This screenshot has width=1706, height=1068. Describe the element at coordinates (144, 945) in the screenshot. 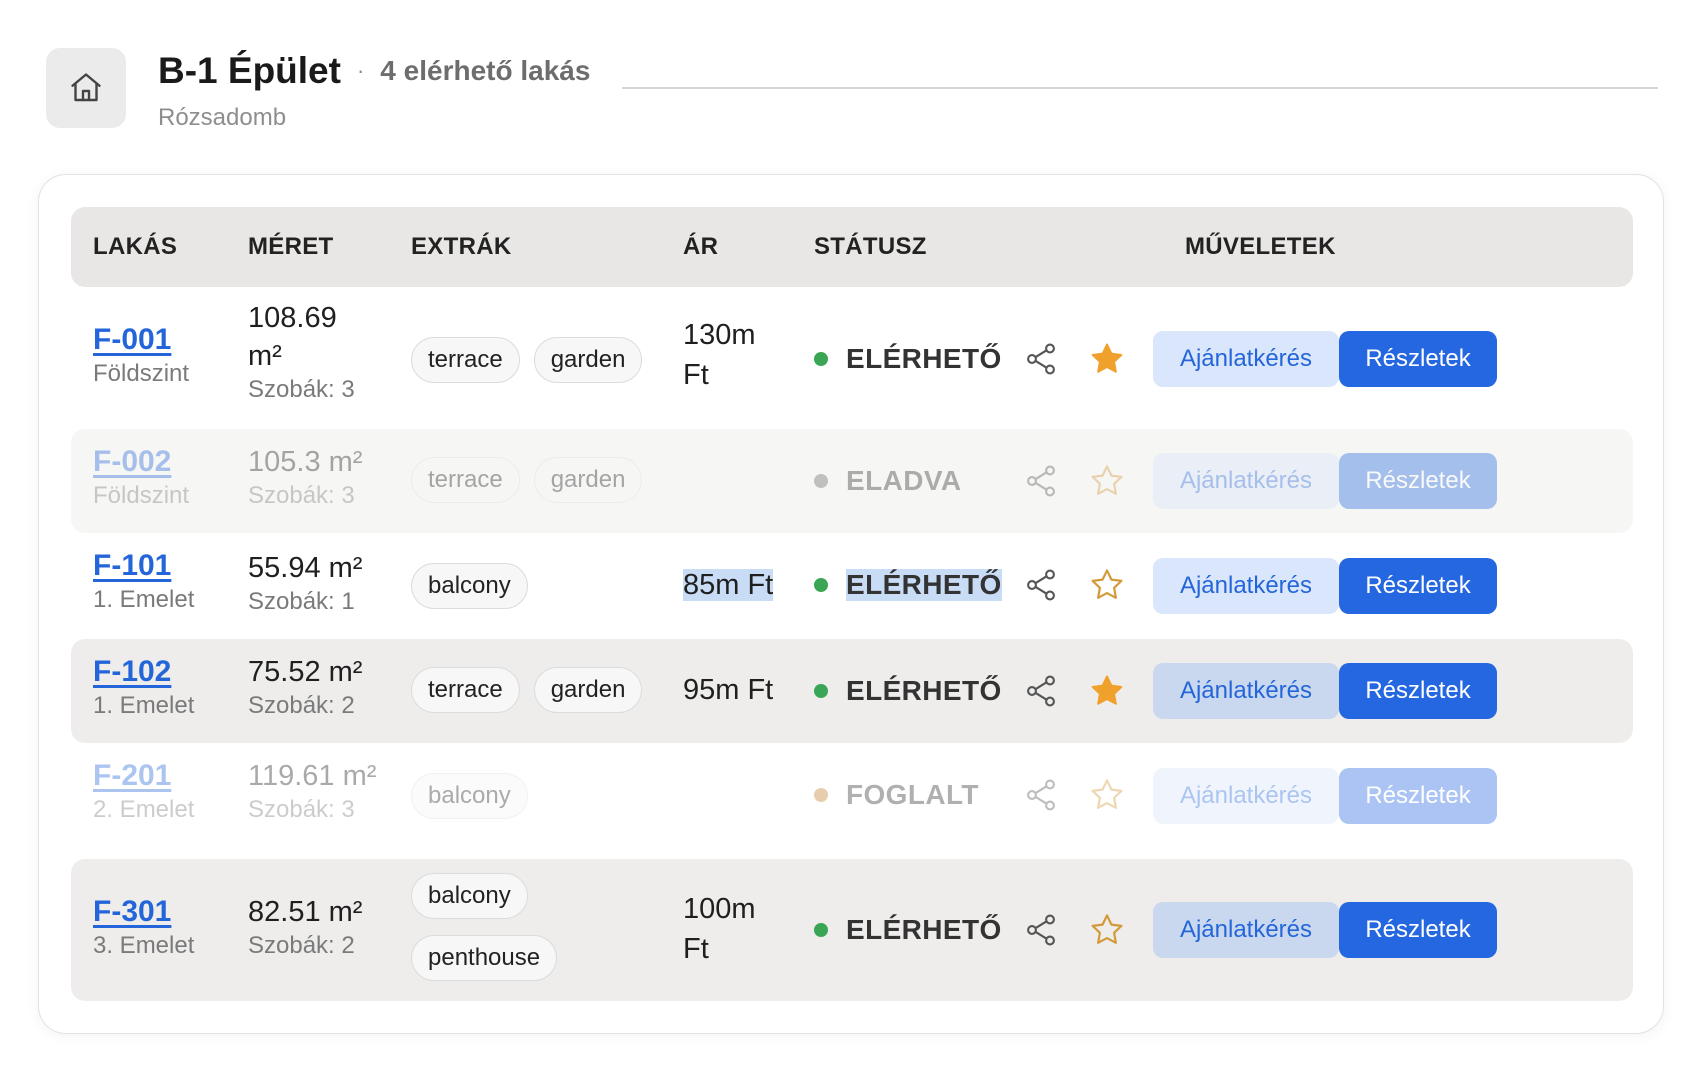

I see `unit-floor: 3. Emelet` at that location.